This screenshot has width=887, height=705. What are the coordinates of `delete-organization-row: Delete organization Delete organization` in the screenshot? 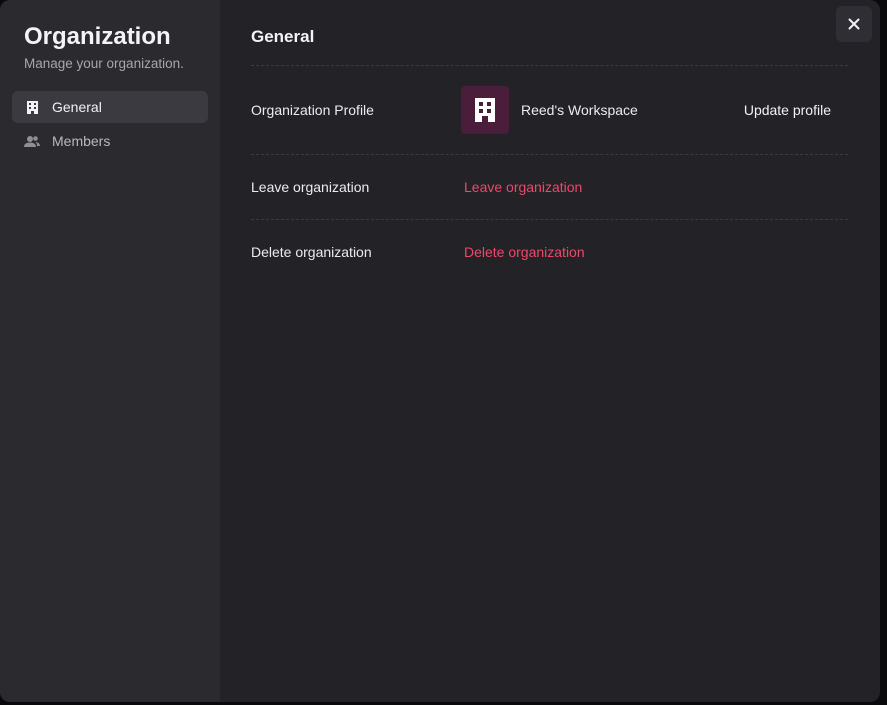 It's located at (549, 252).